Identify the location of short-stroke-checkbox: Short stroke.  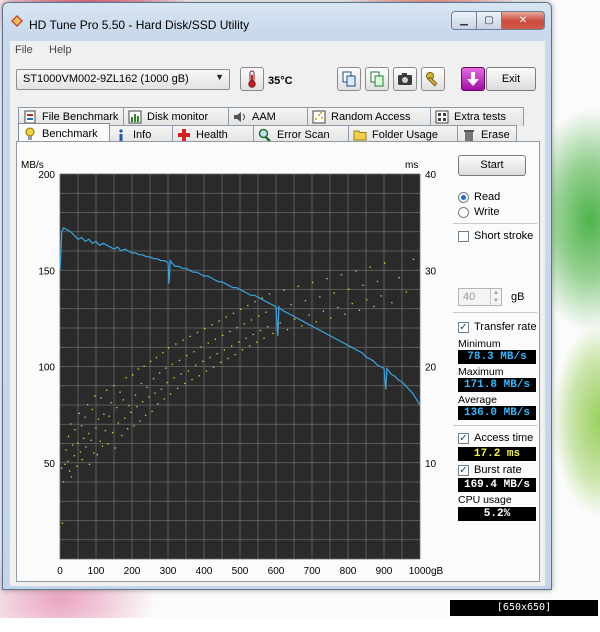
(495, 236).